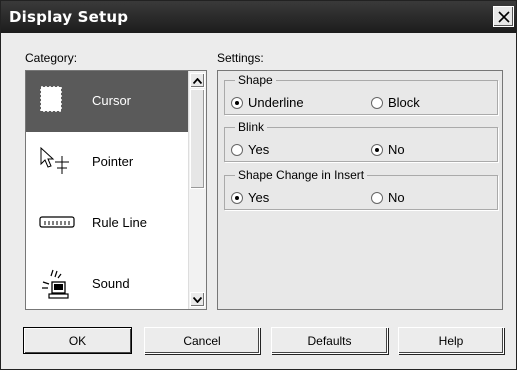 This screenshot has width=517, height=370. I want to click on blink-no-radio: No, so click(388, 149).